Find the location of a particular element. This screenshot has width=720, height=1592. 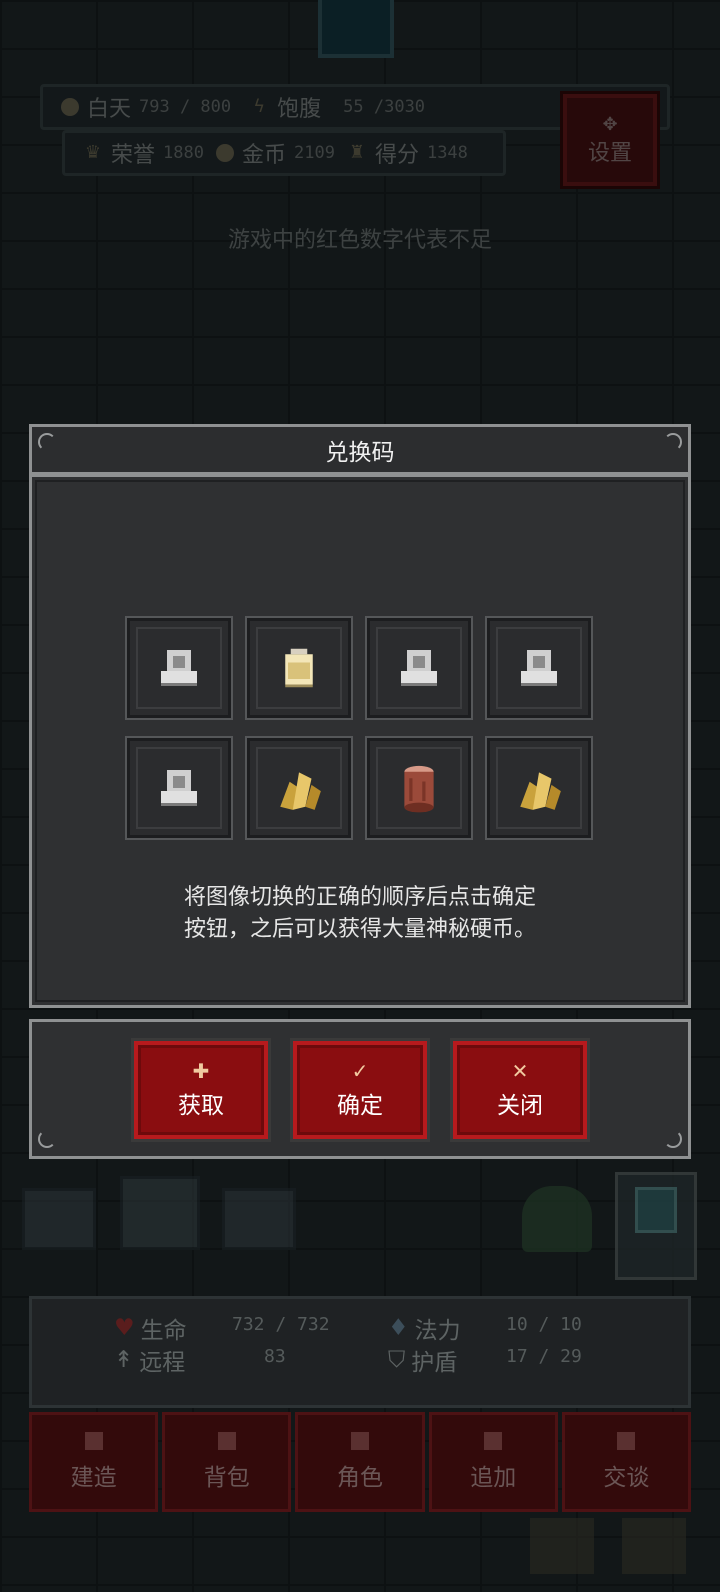

mana-stat: ♦ 法力 is located at coordinates (424, 1328).